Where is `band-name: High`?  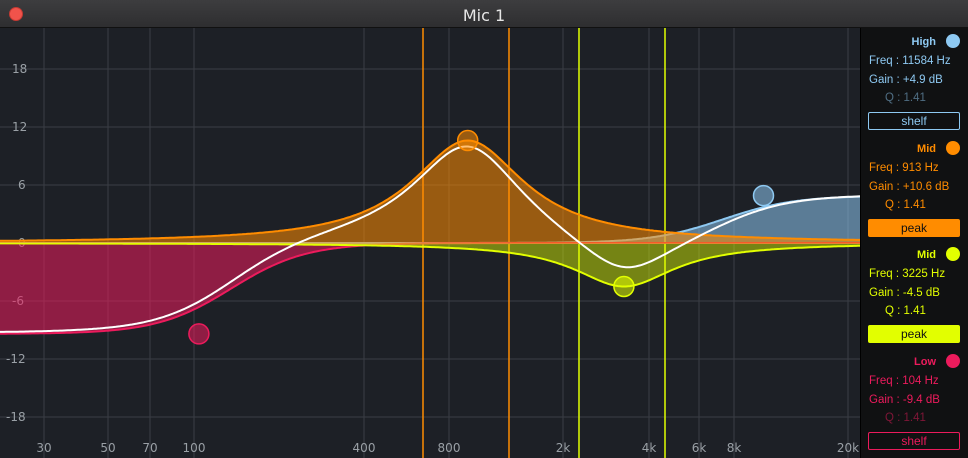
band-name: High is located at coordinates (923, 42).